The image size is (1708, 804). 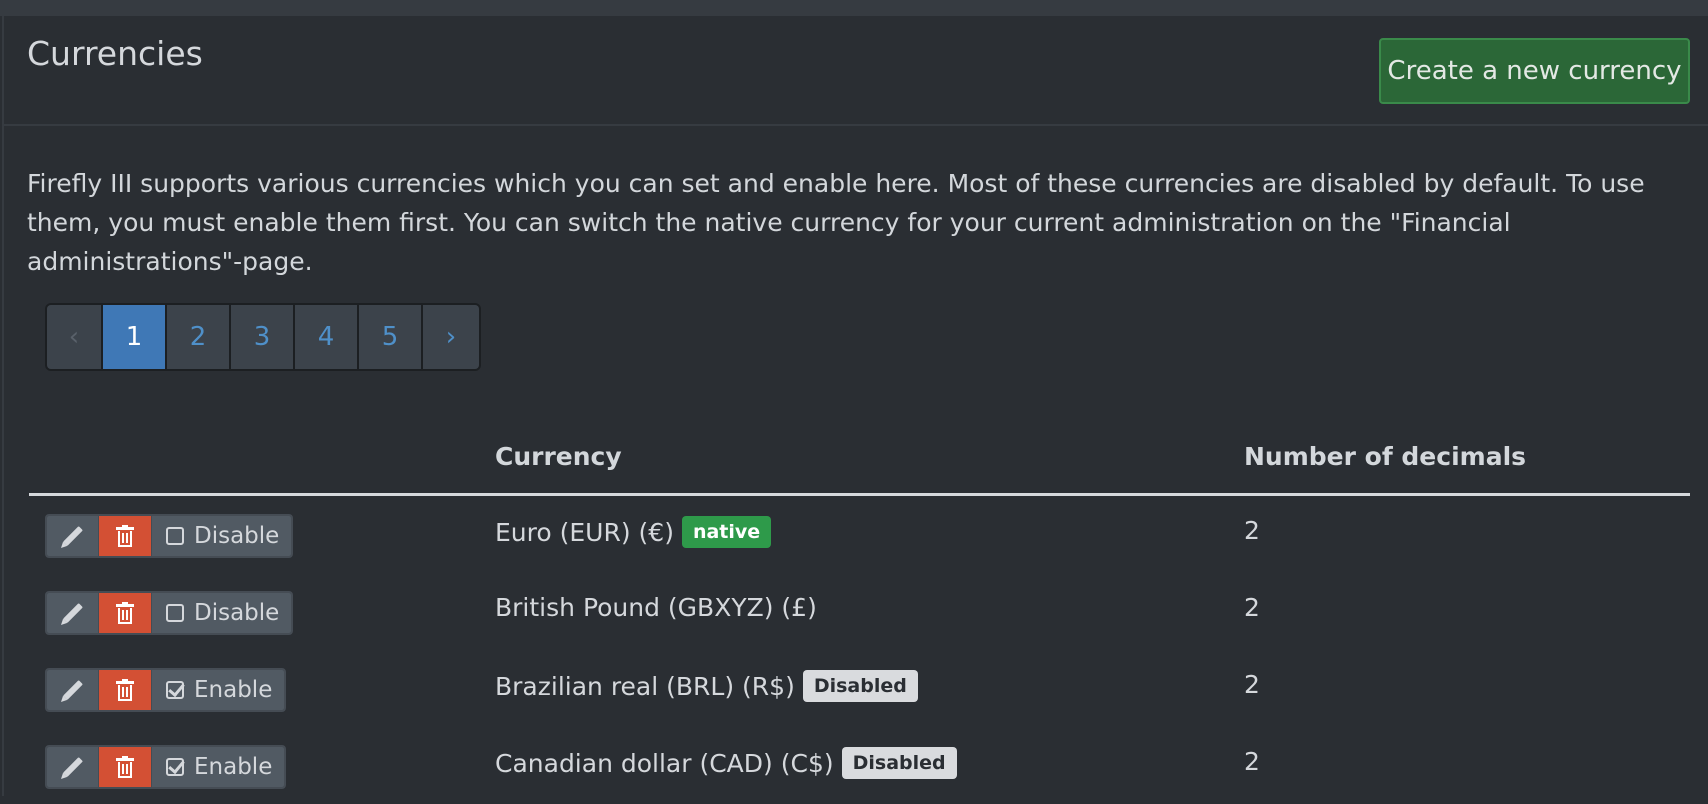 What do you see at coordinates (199, 337) in the screenshot?
I see `pagination-page-2: 2` at bounding box center [199, 337].